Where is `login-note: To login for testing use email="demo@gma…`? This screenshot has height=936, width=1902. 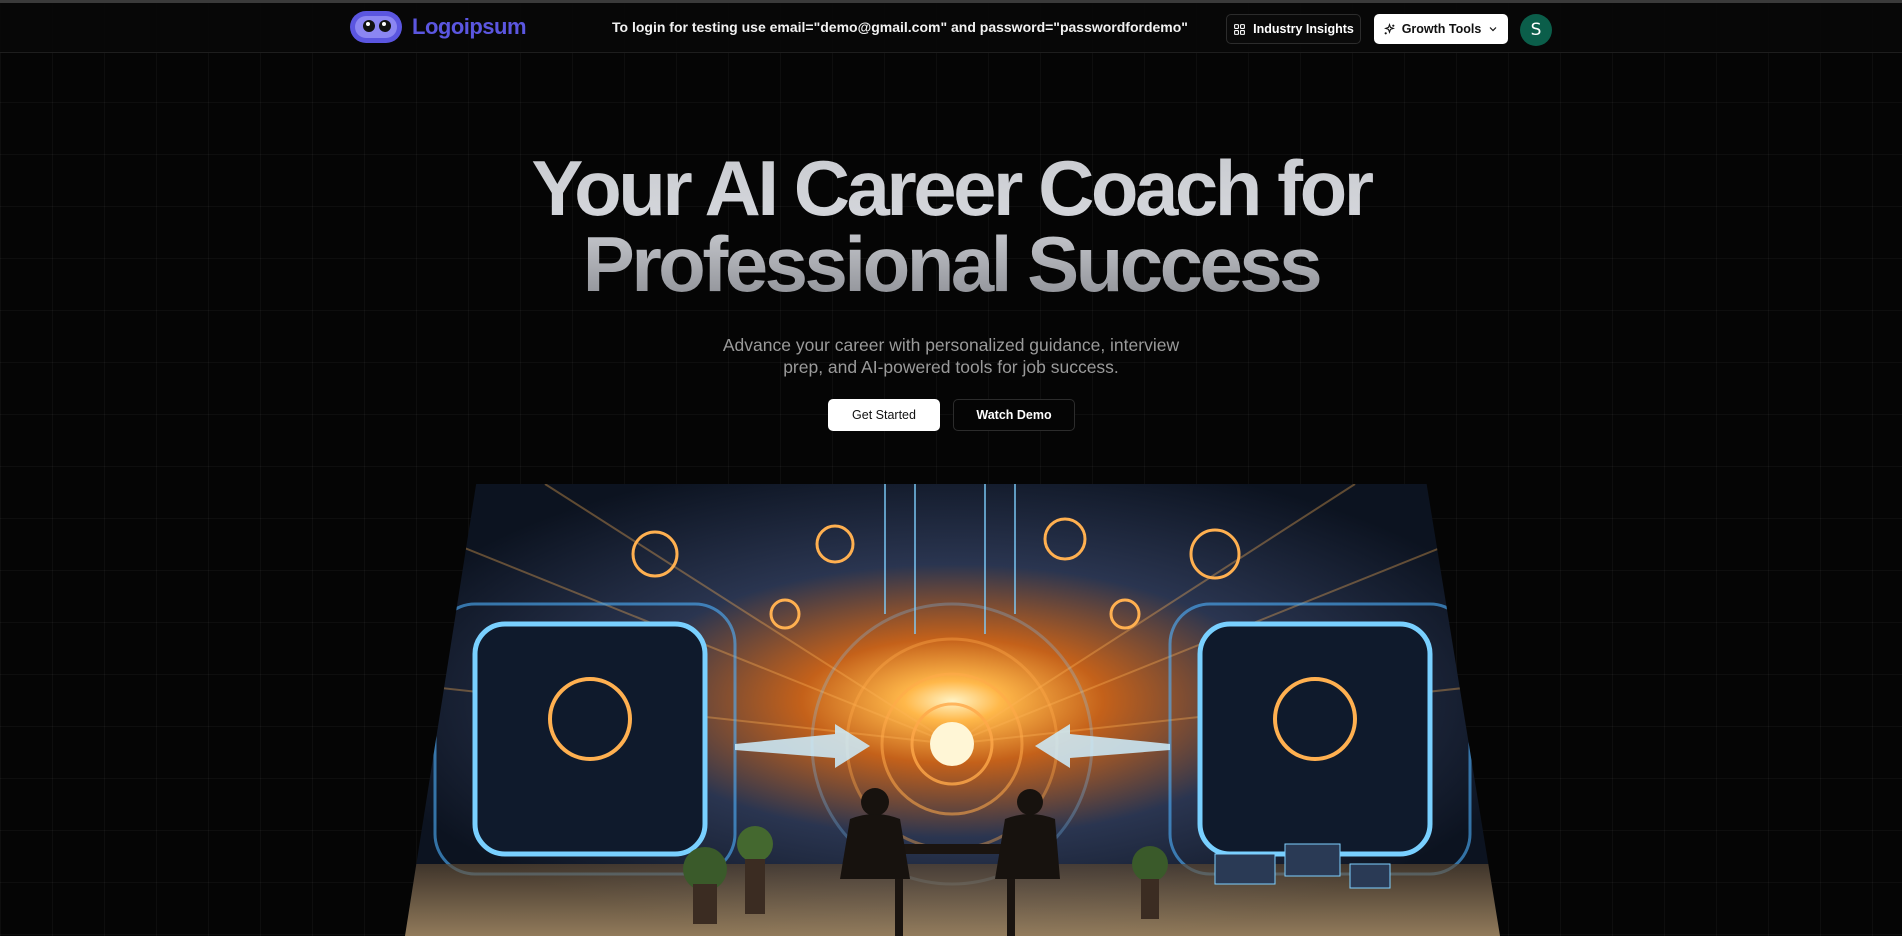 login-note: To login for testing use email="demo@gma… is located at coordinates (900, 27).